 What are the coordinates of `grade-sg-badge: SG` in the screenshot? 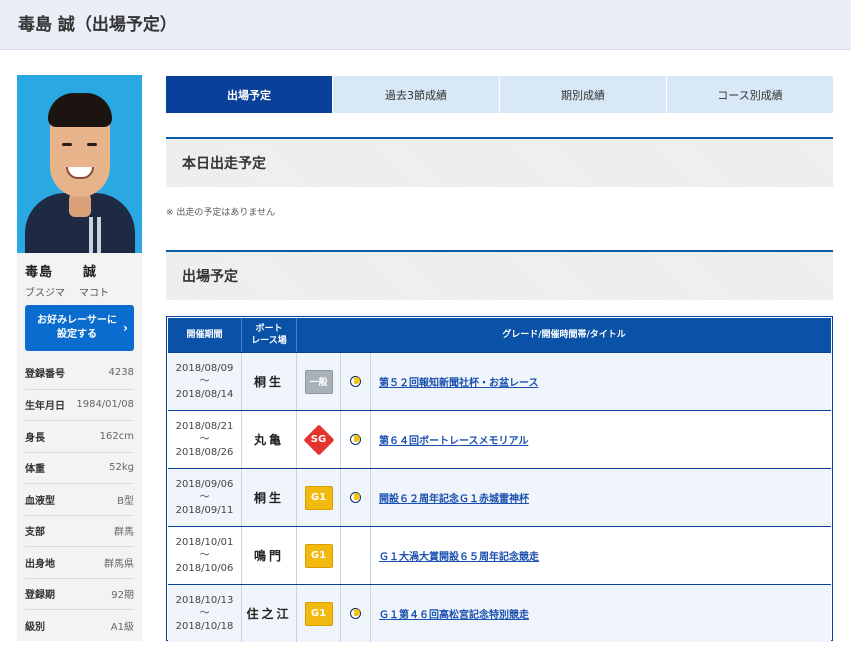 It's located at (318, 439).